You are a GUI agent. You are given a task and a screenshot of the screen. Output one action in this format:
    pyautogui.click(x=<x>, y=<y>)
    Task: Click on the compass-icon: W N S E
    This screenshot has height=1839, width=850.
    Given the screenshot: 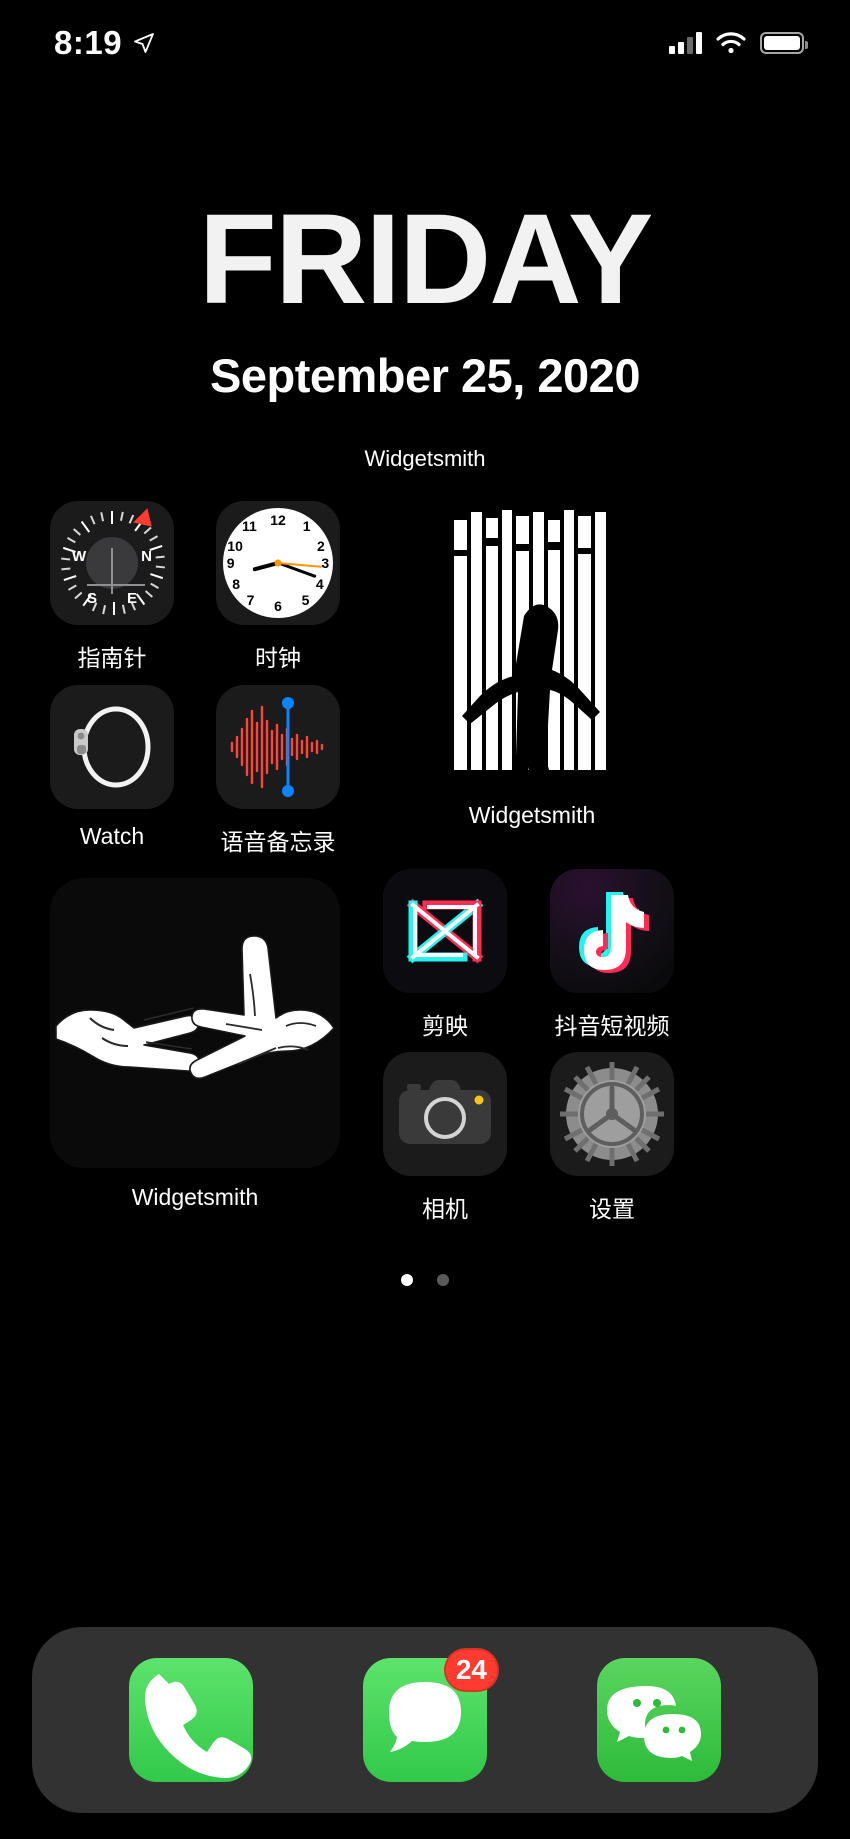 What is the action you would take?
    pyautogui.click(x=112, y=563)
    